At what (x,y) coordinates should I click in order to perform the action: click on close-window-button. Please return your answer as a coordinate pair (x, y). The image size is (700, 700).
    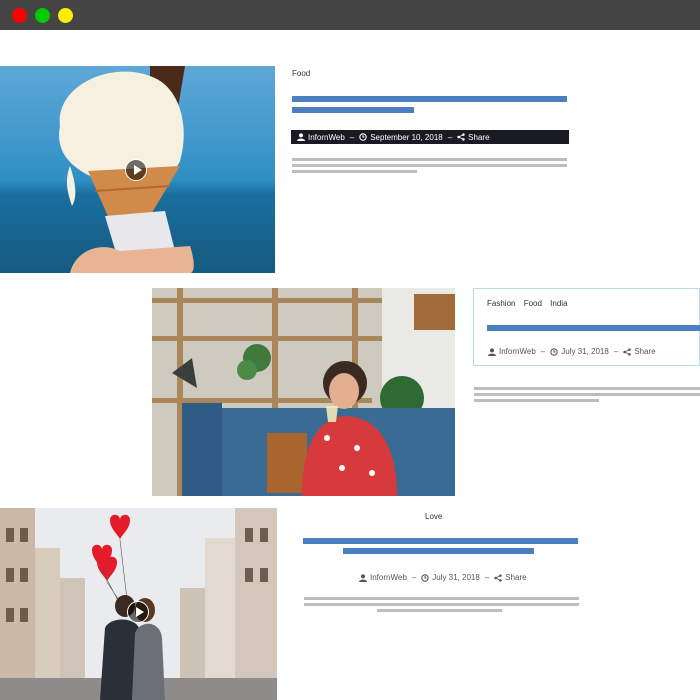
    Looking at the image, I should click on (19, 15).